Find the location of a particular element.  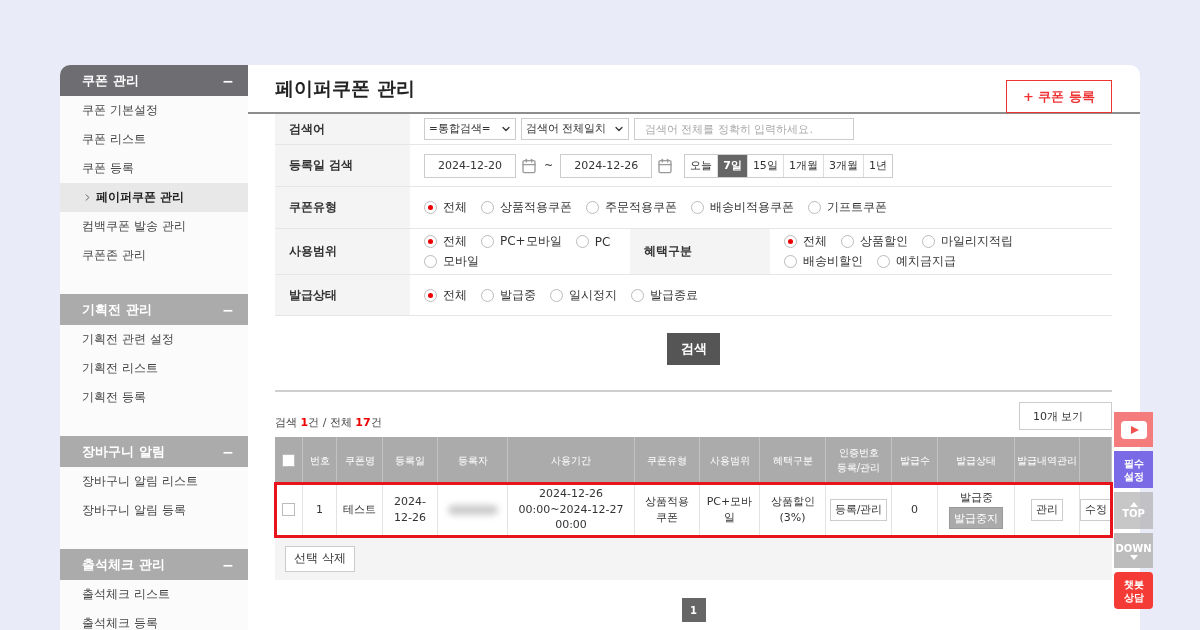

radio-label: 예치금지급 is located at coordinates (926, 261).